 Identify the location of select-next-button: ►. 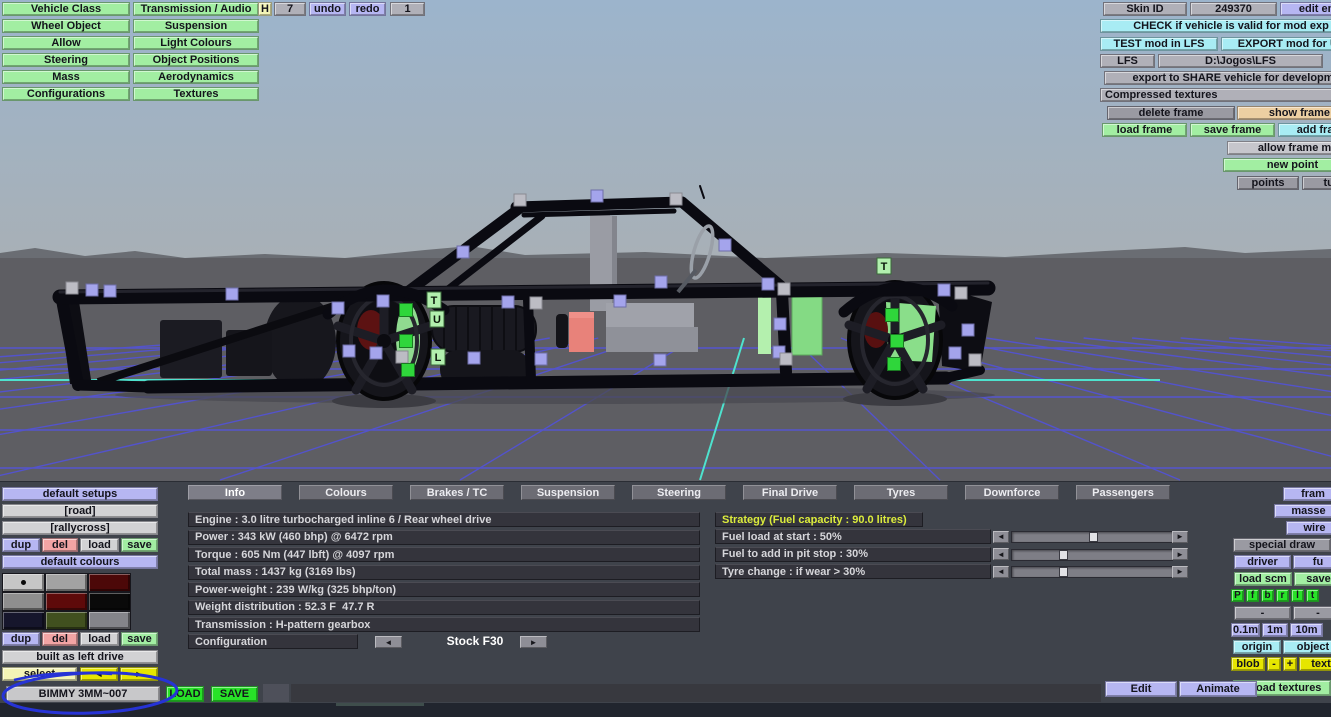
(139, 674).